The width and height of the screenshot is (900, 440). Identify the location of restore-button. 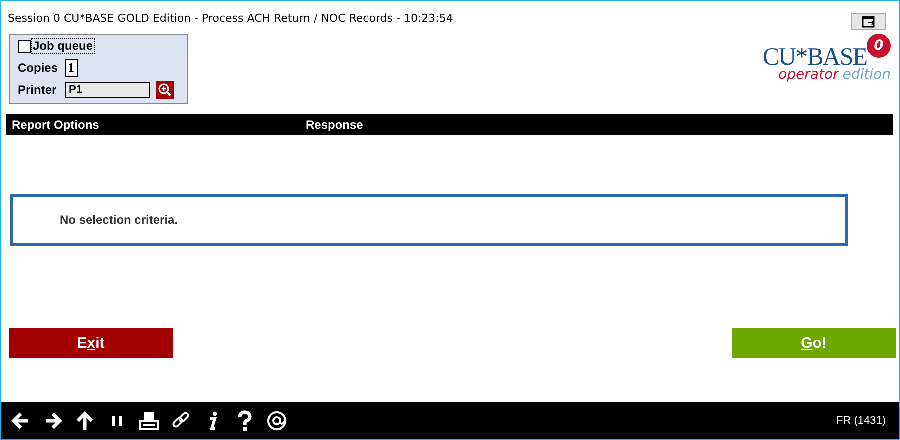
(868, 21).